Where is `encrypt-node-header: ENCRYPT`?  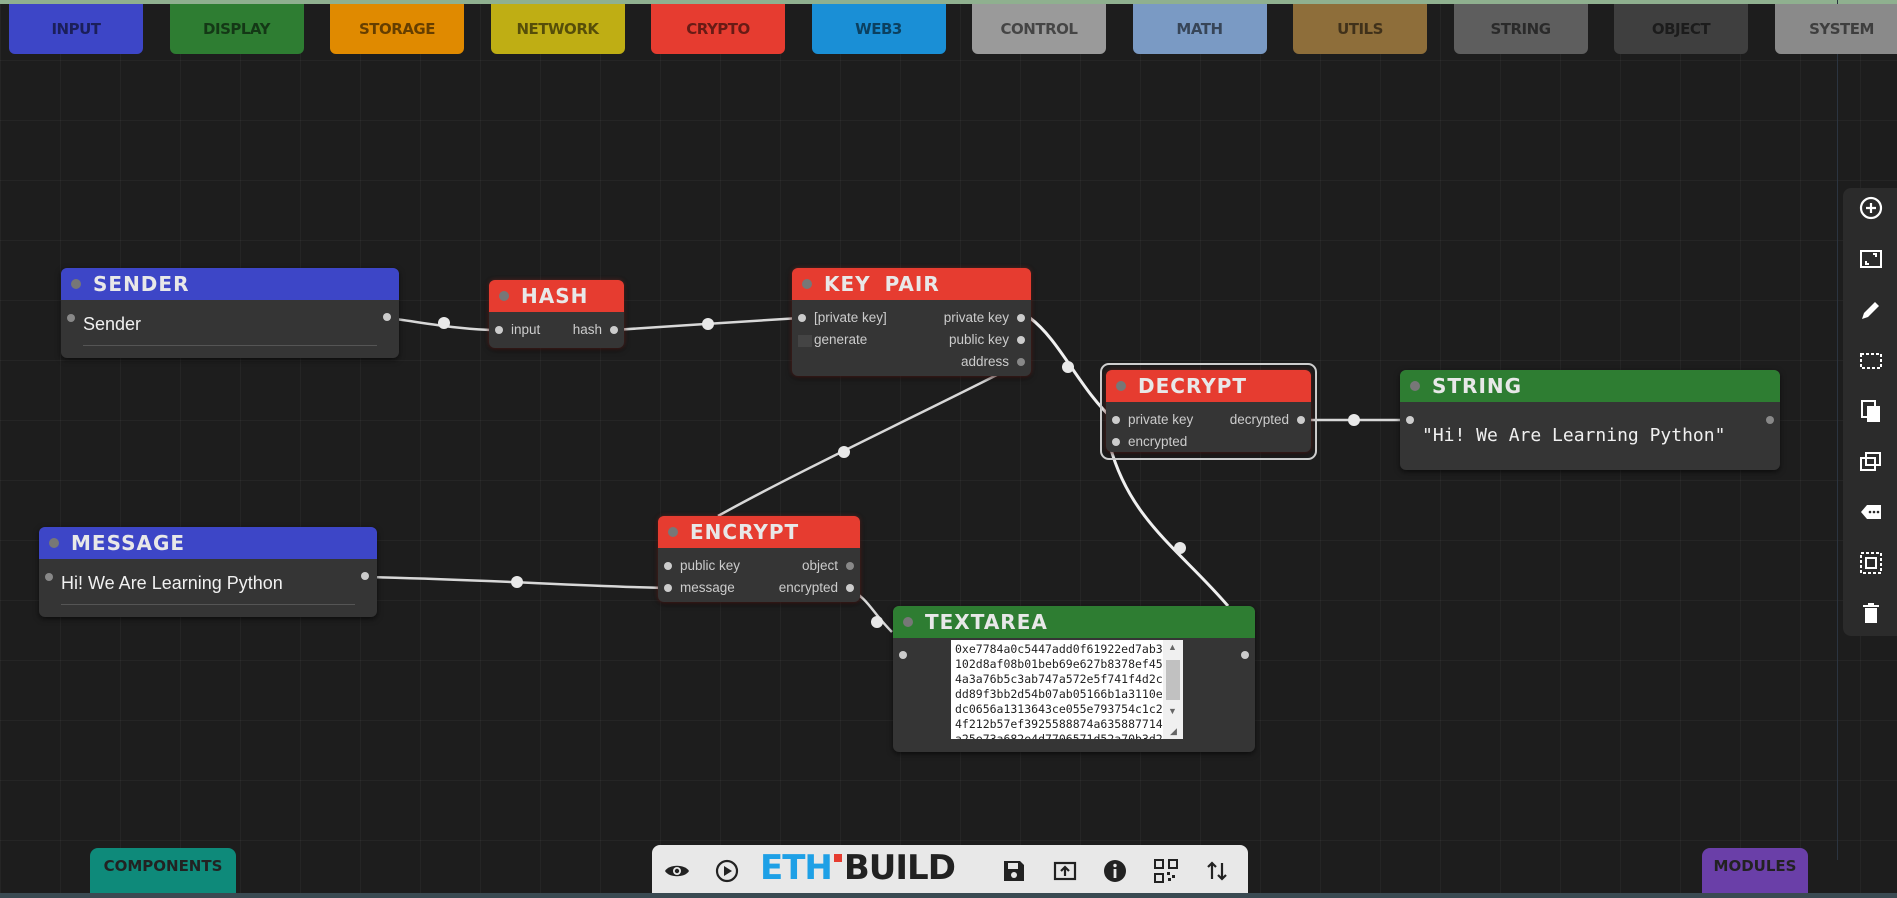 encrypt-node-header: ENCRYPT is located at coordinates (759, 532).